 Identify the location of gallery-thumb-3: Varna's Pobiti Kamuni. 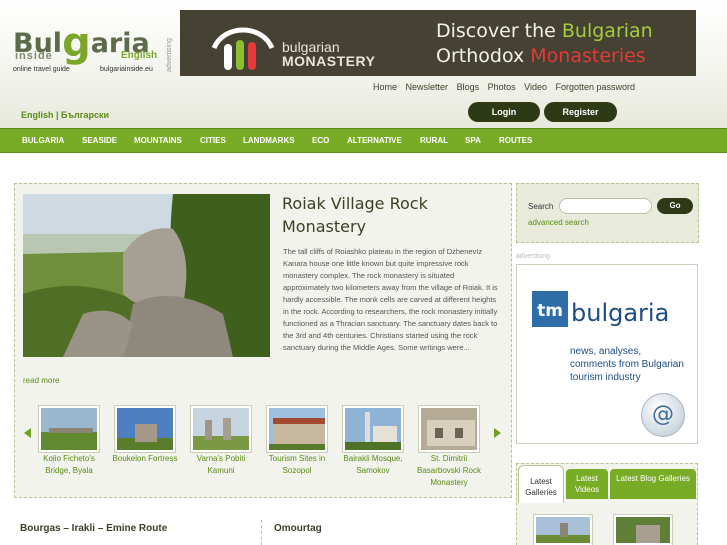
(221, 441).